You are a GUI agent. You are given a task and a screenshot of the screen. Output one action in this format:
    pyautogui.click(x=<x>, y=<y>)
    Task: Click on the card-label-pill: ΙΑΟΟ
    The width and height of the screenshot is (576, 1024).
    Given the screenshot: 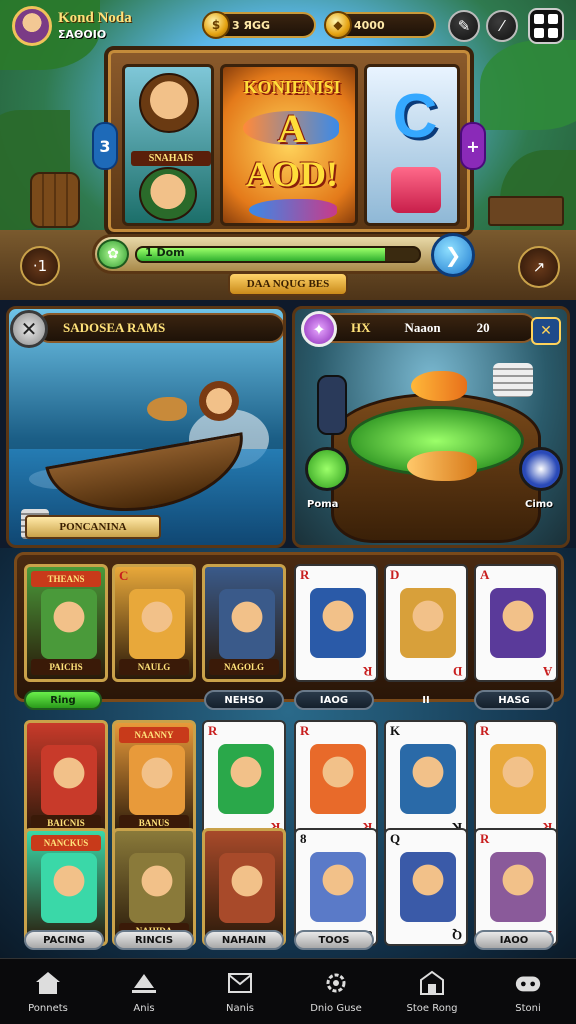 What is the action you would take?
    pyautogui.click(x=514, y=940)
    